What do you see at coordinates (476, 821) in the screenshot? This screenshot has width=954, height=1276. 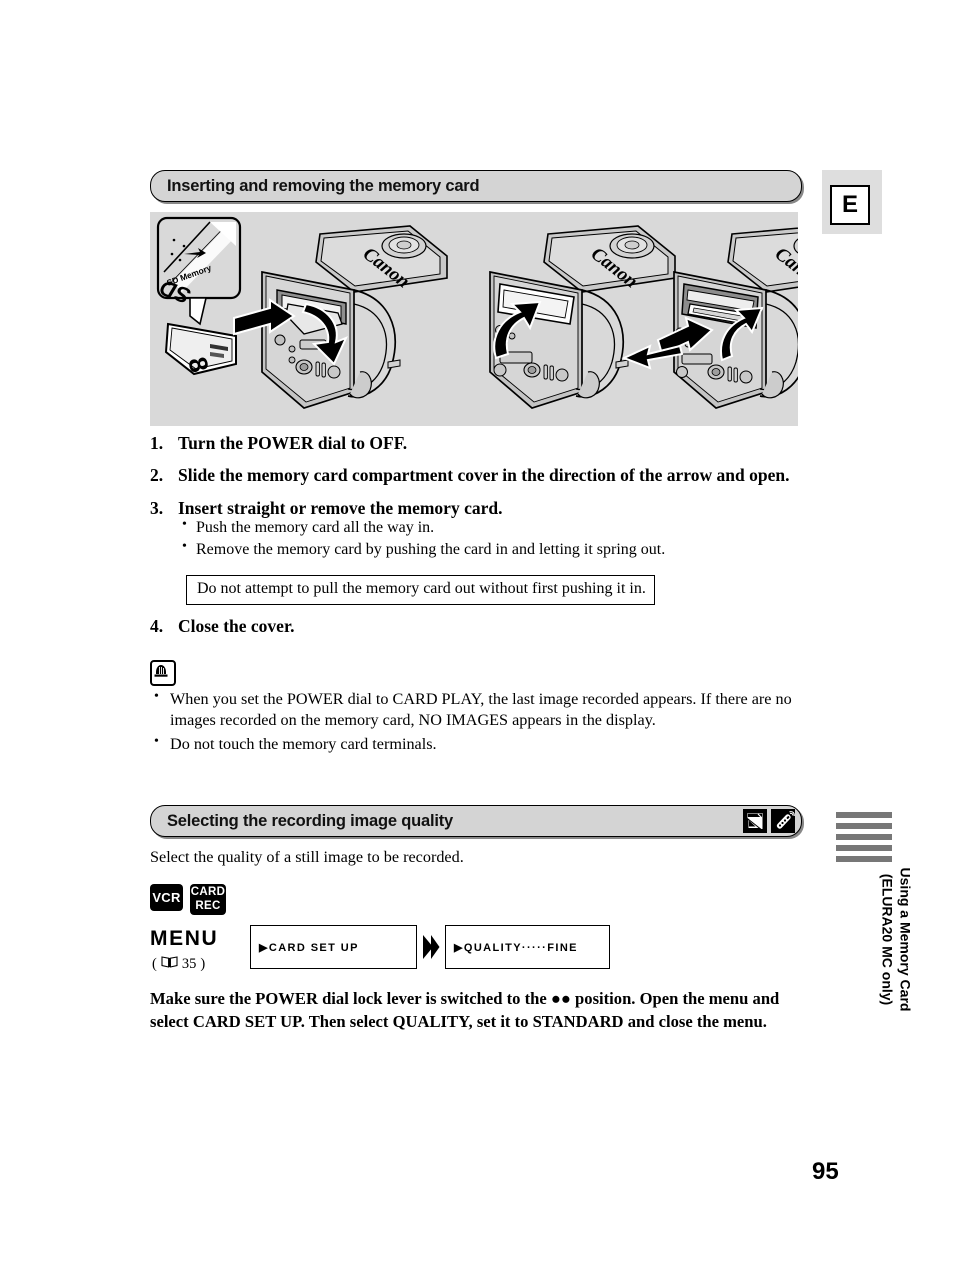 I see `section-header-image-quality: Selecting the recording image quality` at bounding box center [476, 821].